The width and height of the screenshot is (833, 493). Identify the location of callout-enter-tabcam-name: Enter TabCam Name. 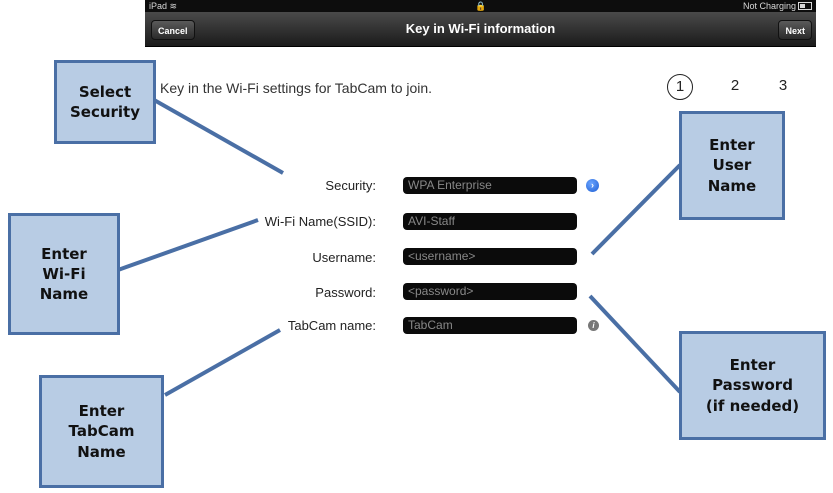
(101, 431).